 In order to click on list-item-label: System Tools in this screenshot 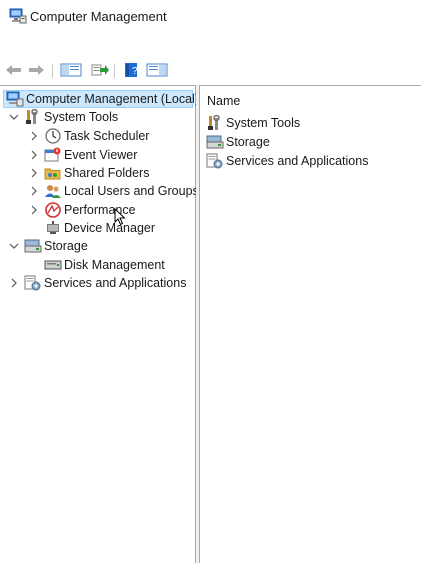, I will do `click(263, 123)`.